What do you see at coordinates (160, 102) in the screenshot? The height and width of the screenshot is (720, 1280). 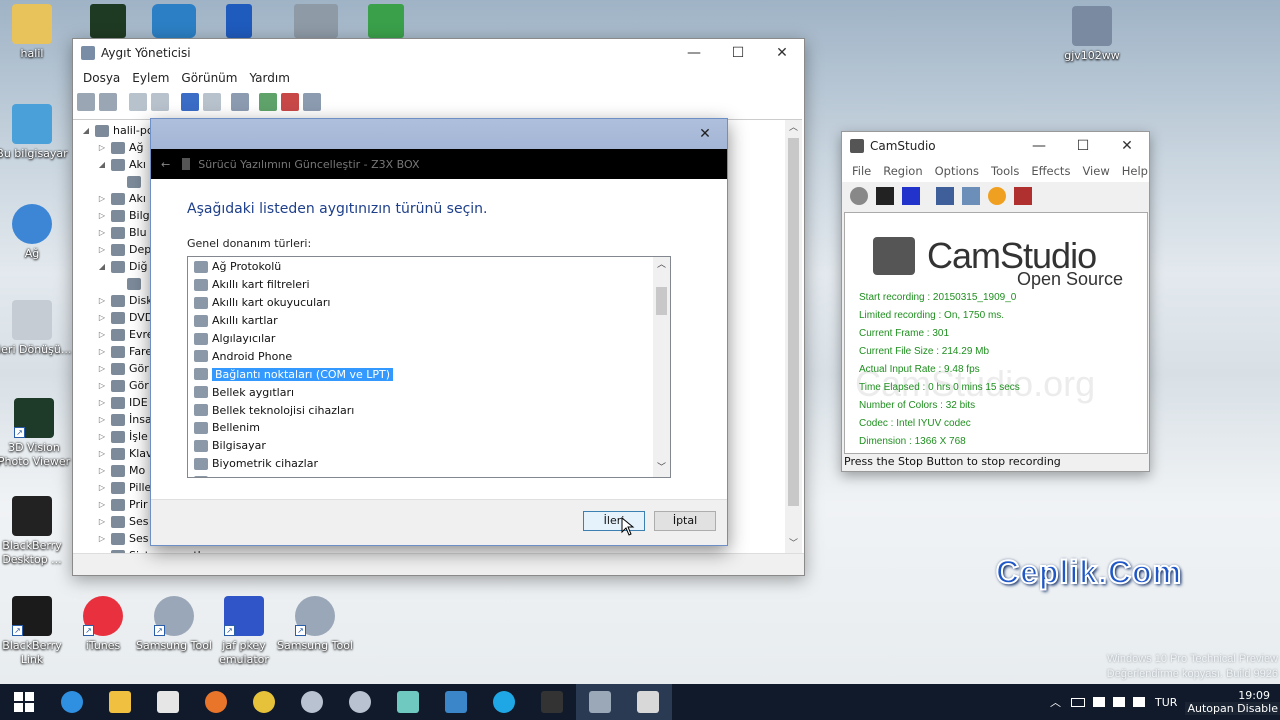 I see `view-icon` at bounding box center [160, 102].